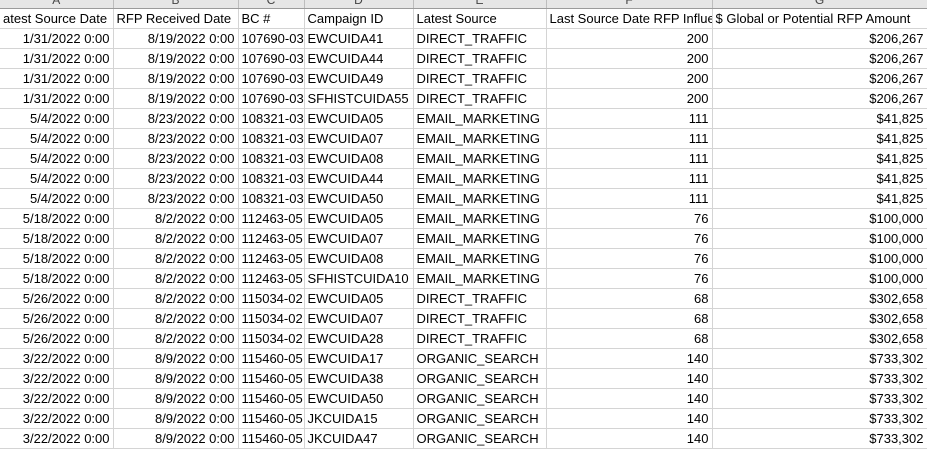 This screenshot has width=927, height=461. What do you see at coordinates (819, 18) in the screenshot?
I see `header-rfp-amount: $ Global or Potential RFP Amount` at bounding box center [819, 18].